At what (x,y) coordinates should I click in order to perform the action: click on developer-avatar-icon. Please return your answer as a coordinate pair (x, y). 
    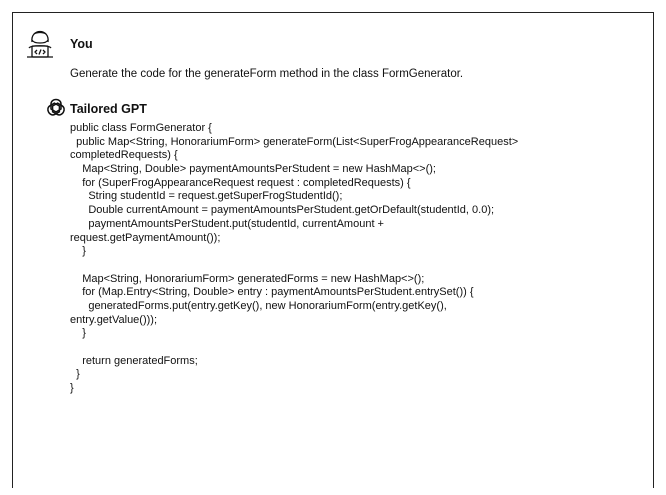
    Looking at the image, I should click on (40, 44).